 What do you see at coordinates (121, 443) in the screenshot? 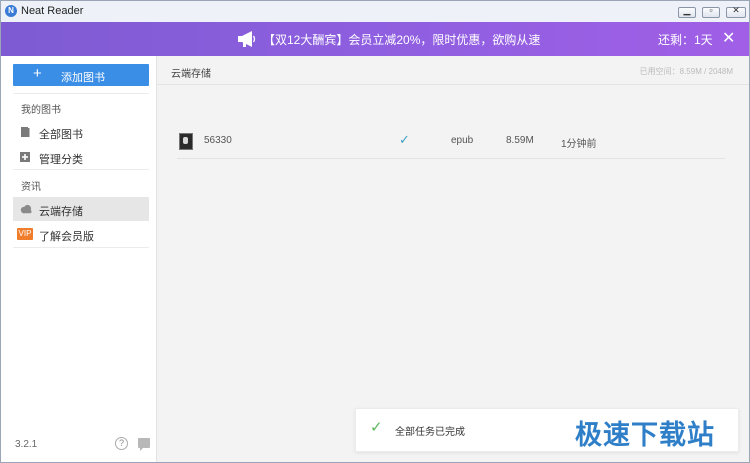
I see `help-icon: ?` at bounding box center [121, 443].